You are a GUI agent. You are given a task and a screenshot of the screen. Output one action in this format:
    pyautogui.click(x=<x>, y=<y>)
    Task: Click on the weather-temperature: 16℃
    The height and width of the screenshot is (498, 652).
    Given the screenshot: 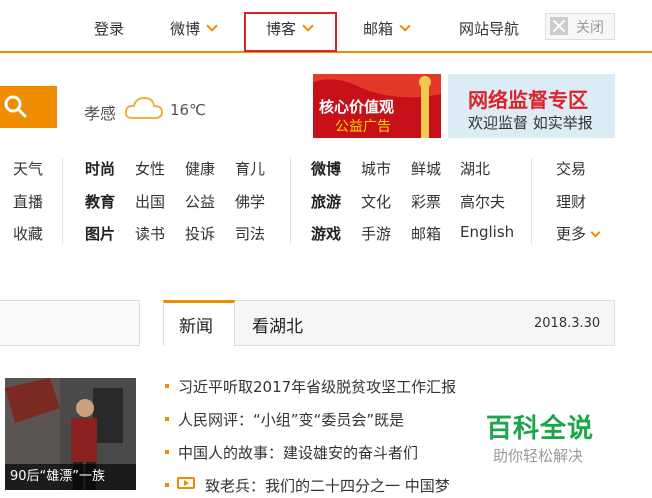 What is the action you would take?
    pyautogui.click(x=188, y=110)
    